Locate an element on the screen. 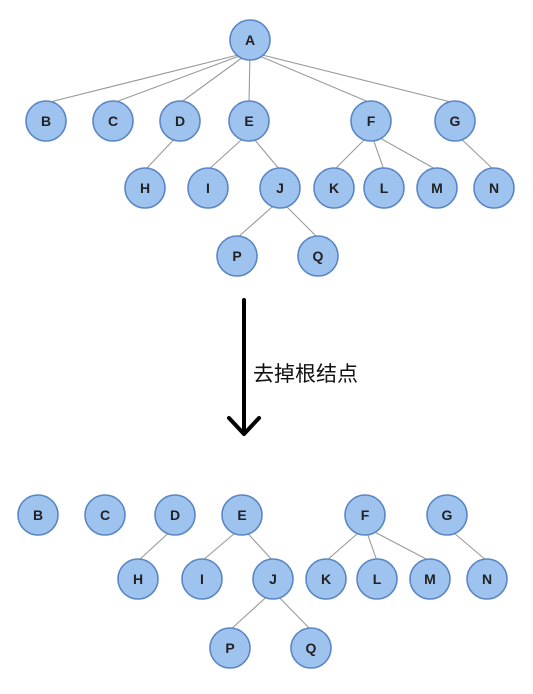 The height and width of the screenshot is (694, 533). before-node-q: Q is located at coordinates (318, 256).